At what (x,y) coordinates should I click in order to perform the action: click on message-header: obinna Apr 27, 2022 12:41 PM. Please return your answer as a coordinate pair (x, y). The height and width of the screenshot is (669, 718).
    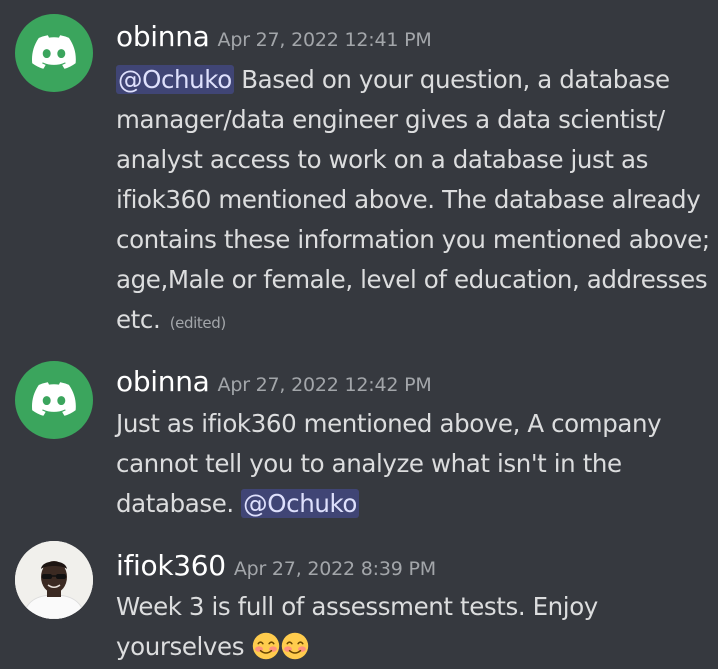
    Looking at the image, I should click on (274, 36).